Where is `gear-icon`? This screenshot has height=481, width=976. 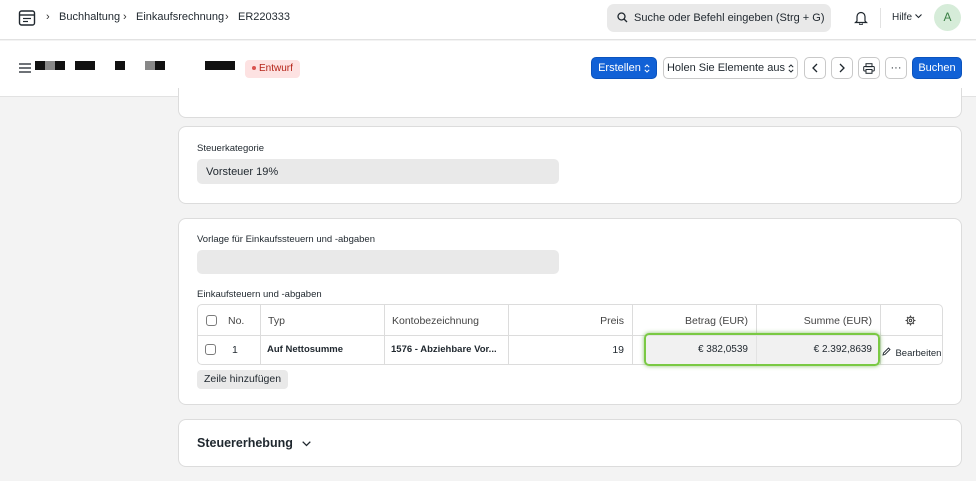
gear-icon is located at coordinates (910, 320).